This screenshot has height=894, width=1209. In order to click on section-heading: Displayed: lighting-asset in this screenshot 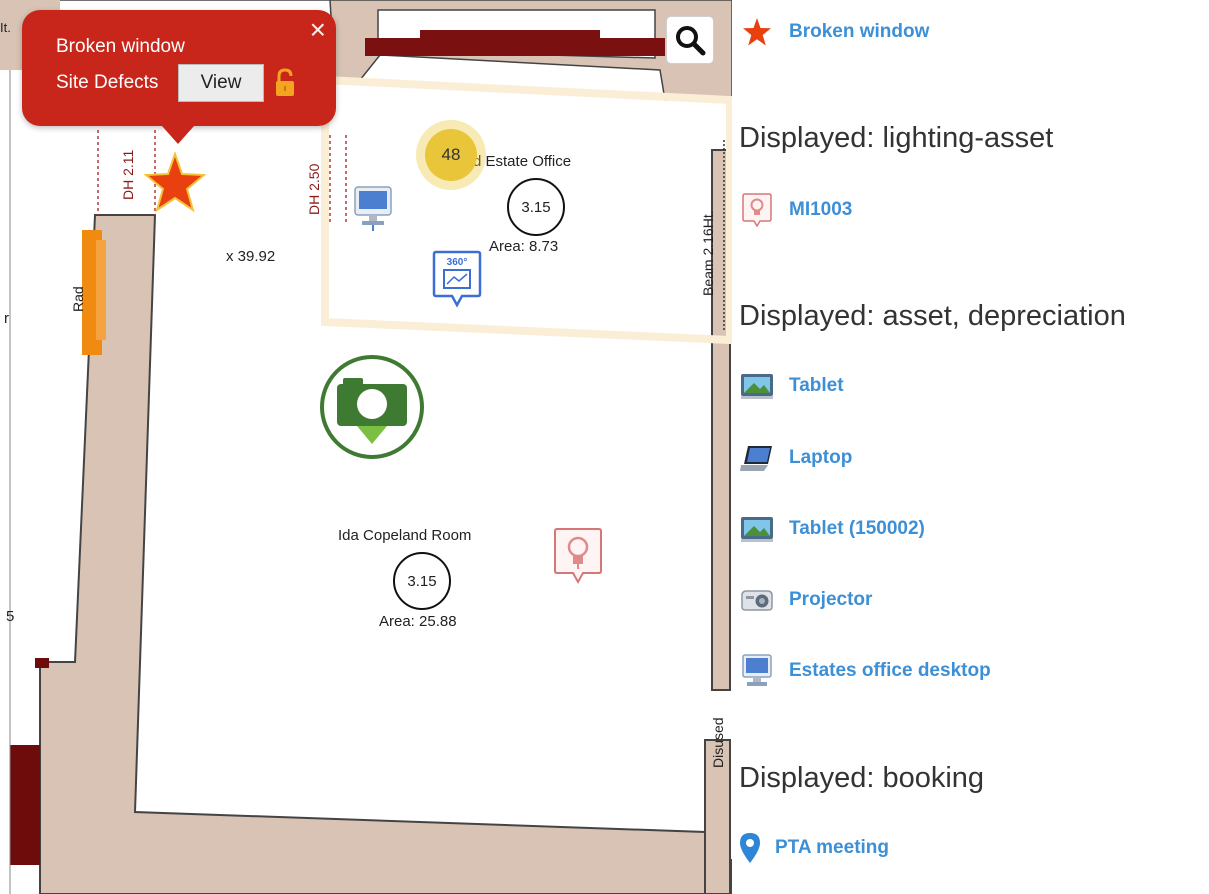, I will do `click(896, 138)`.